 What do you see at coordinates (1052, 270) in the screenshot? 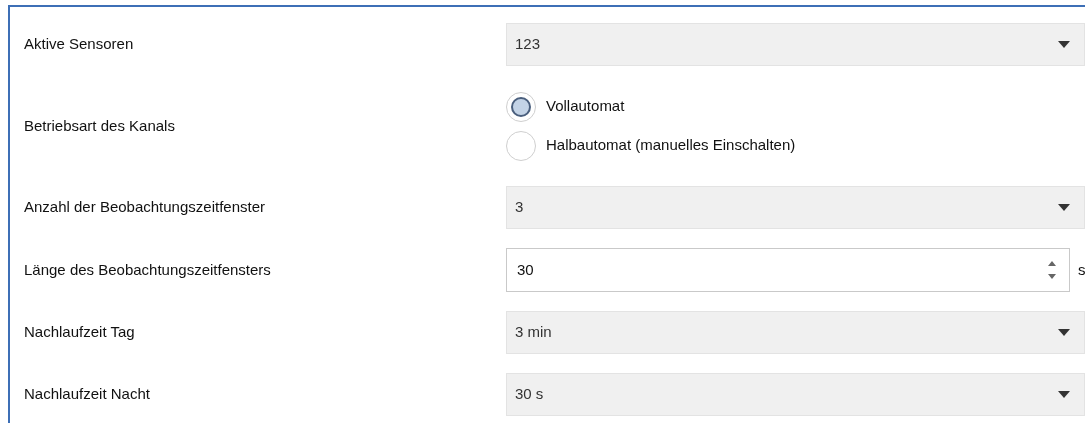
I see `spinner-arrows-icon` at bounding box center [1052, 270].